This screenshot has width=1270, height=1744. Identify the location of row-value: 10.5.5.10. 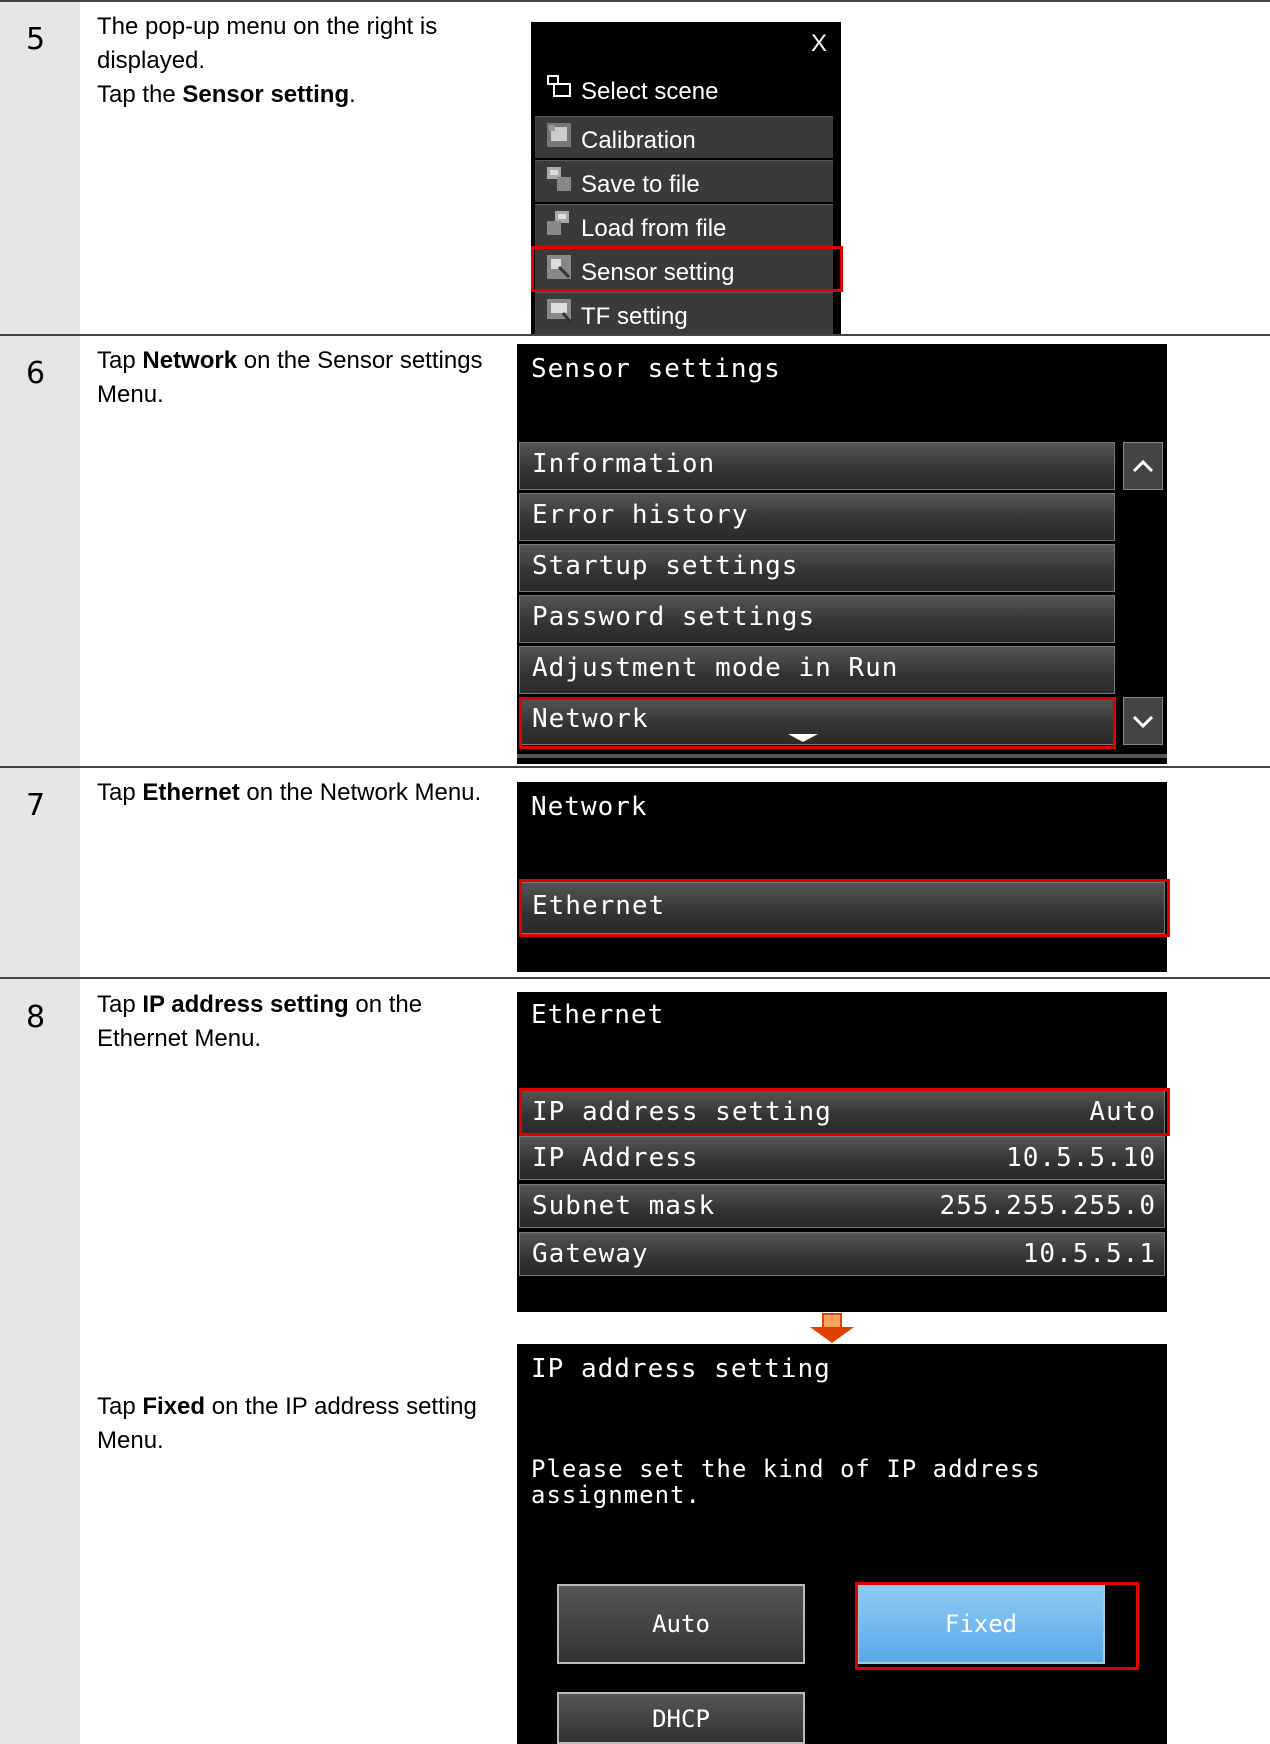
(1081, 1158).